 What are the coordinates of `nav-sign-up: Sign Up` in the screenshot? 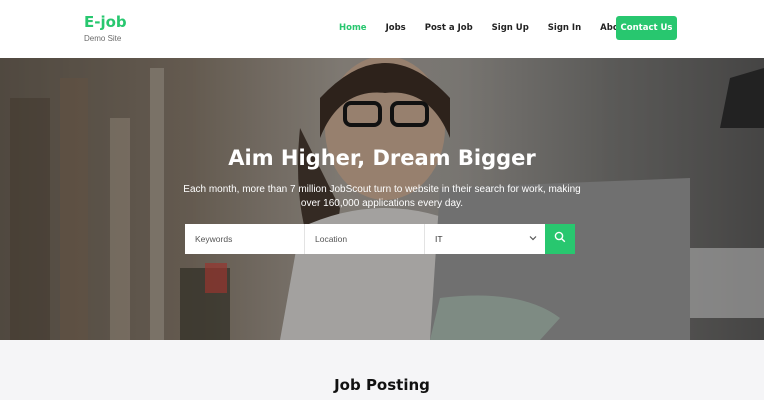 It's located at (510, 28).